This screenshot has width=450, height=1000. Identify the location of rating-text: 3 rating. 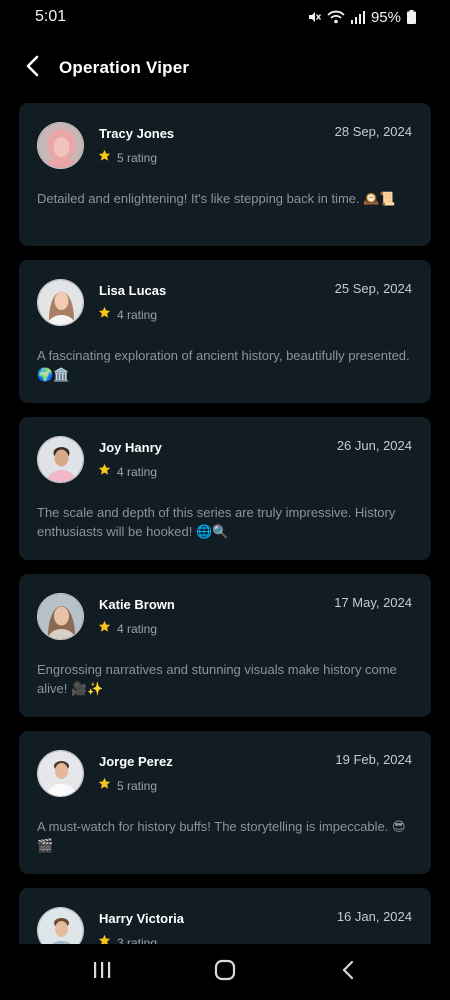
(137, 940).